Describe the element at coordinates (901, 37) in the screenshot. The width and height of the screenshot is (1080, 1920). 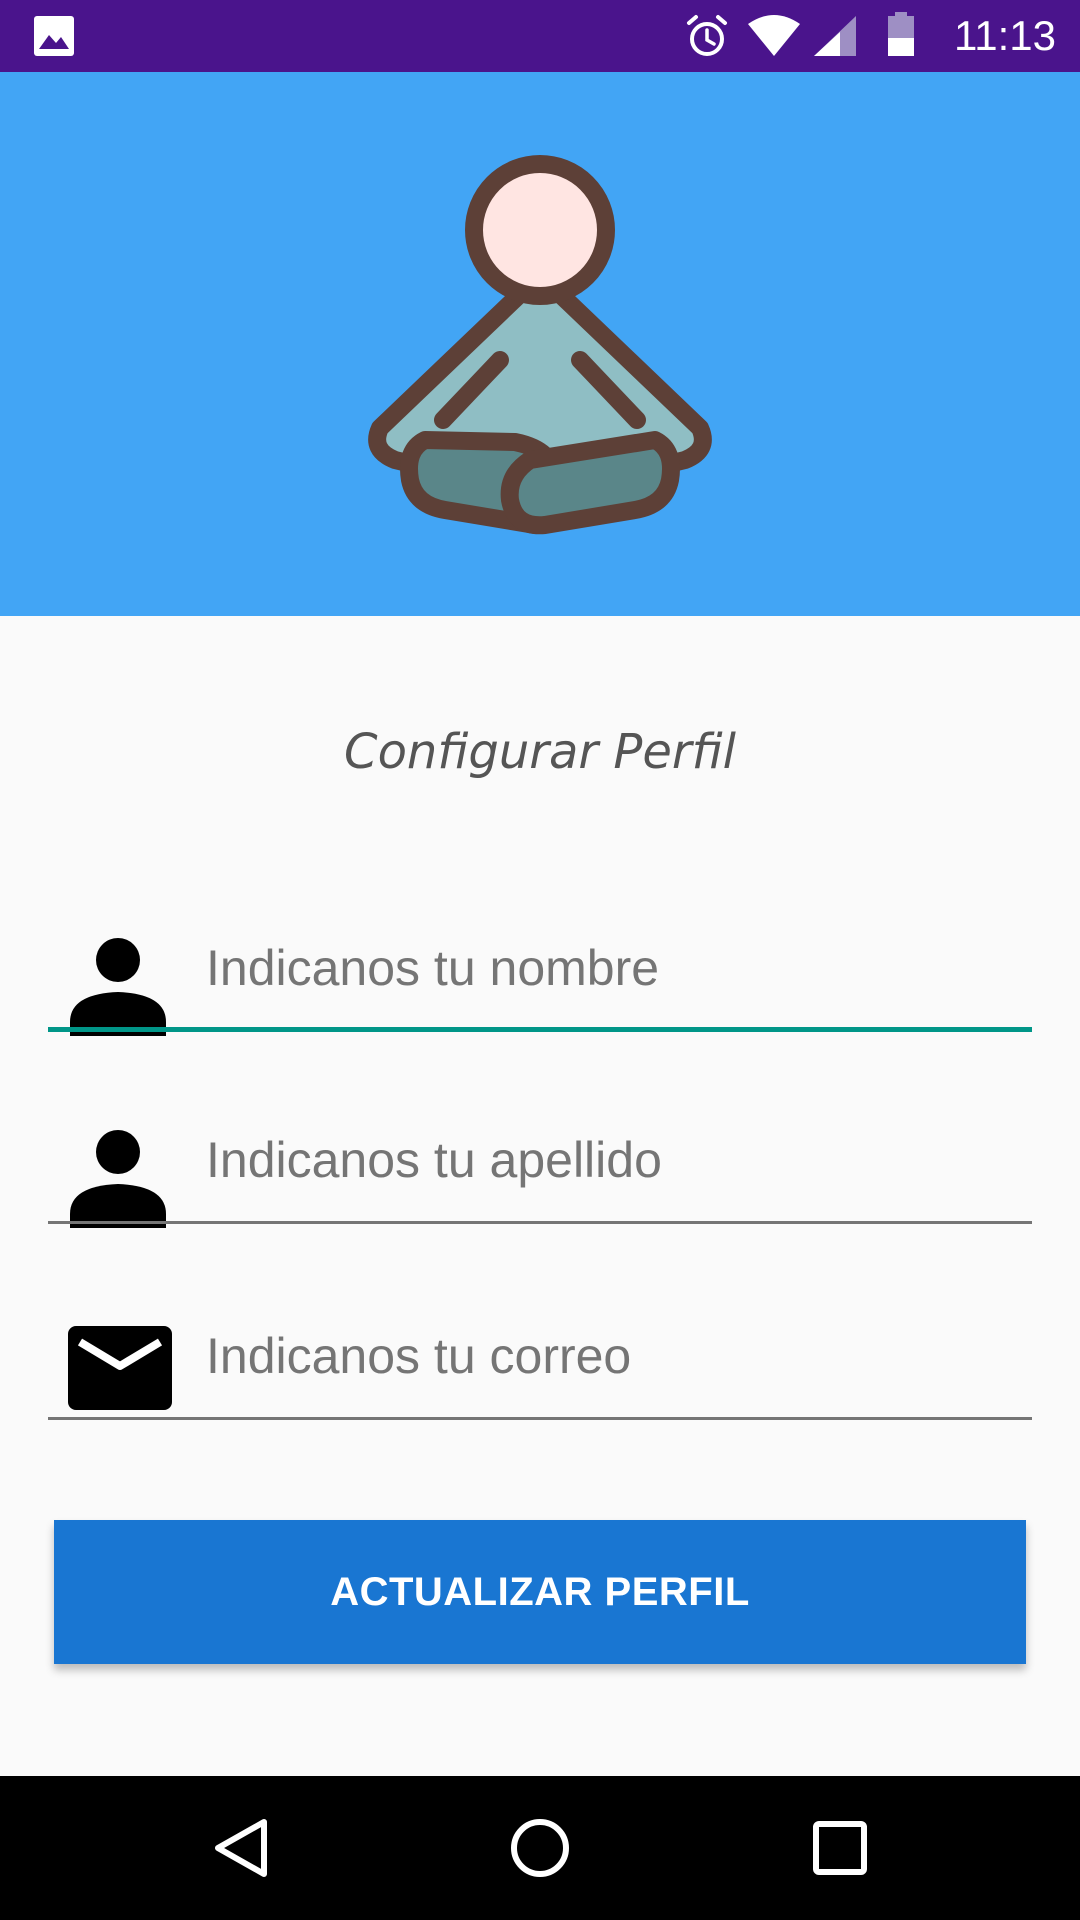
I see `battery-icon` at that location.